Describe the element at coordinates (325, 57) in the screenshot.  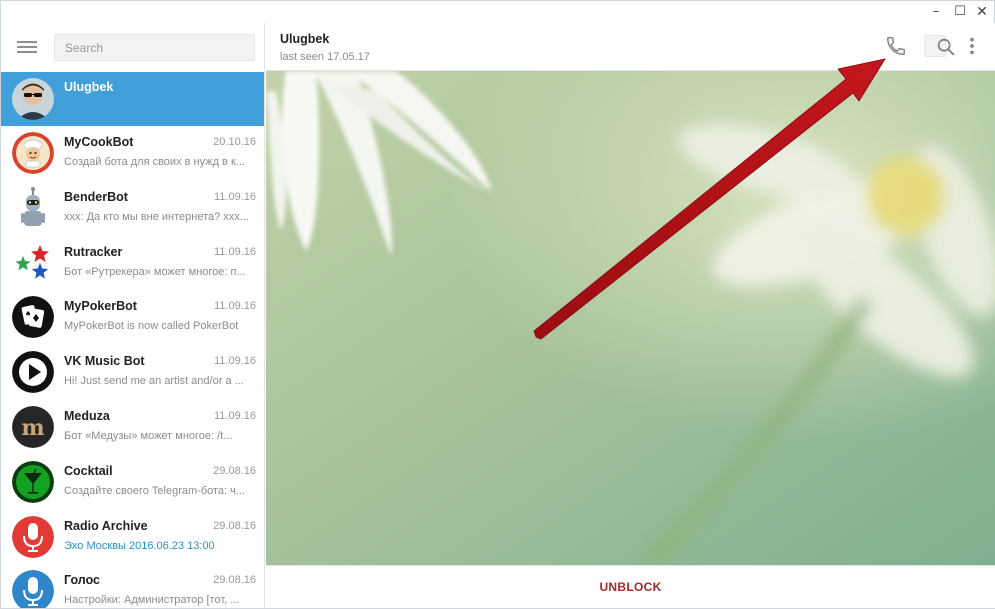
I see `peer-status: last seen 17.05.17` at that location.